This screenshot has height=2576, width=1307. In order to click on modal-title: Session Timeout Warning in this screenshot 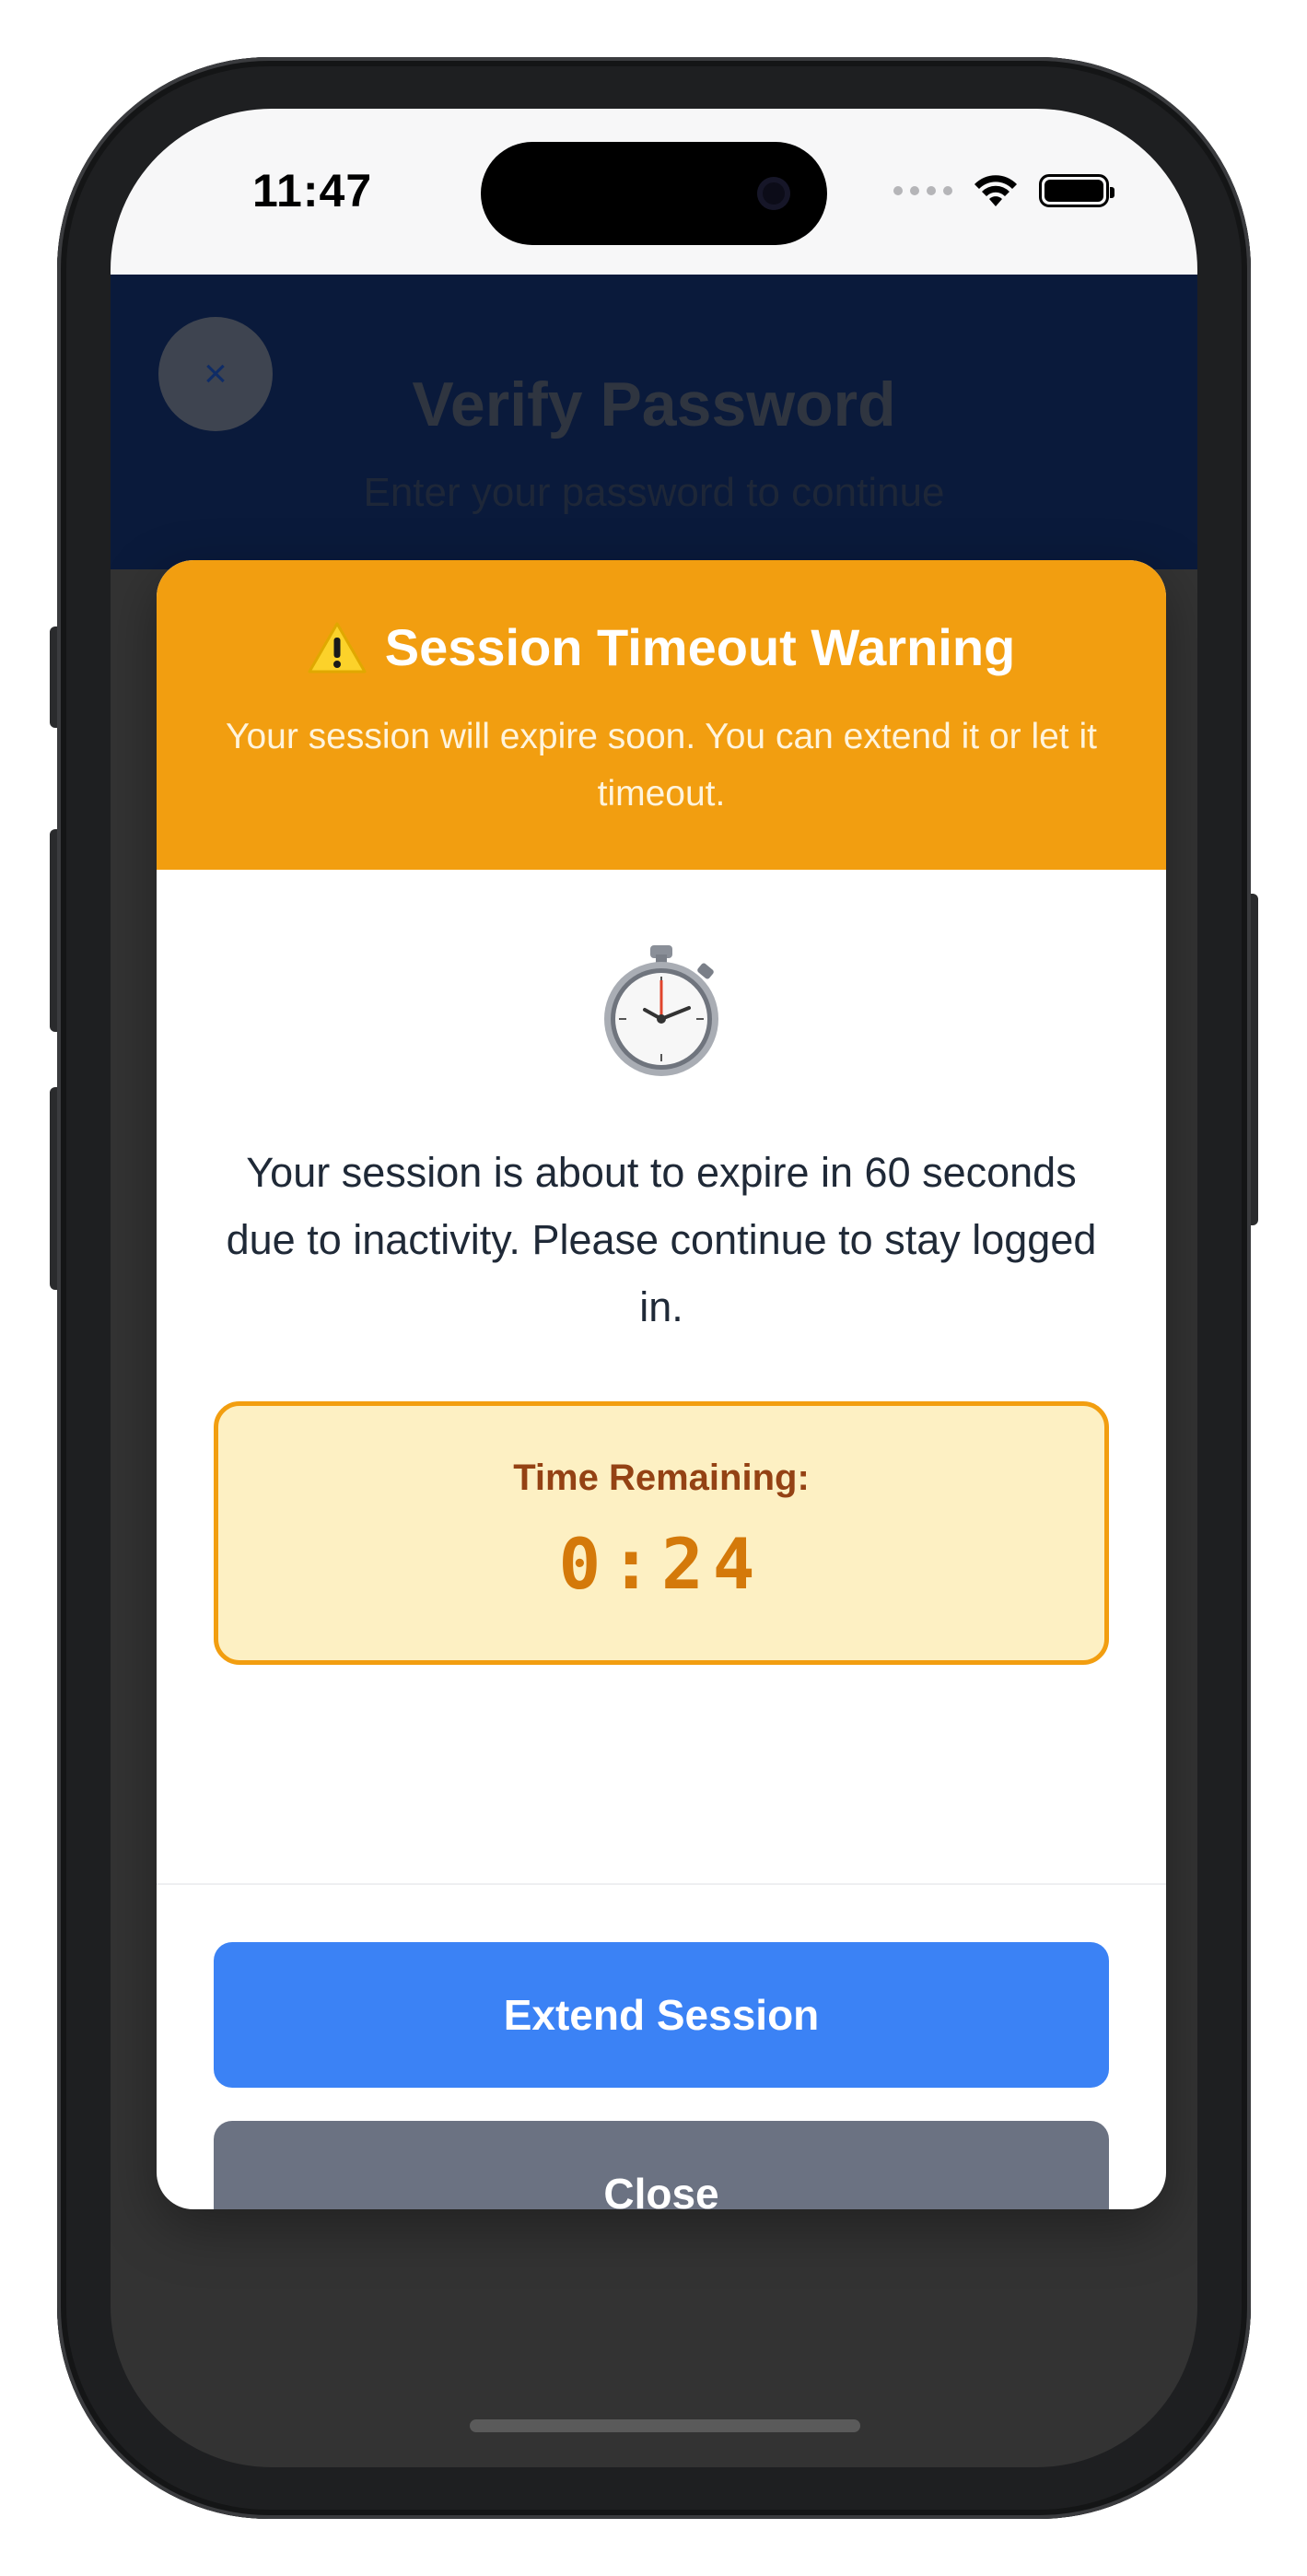, I will do `click(700, 647)`.